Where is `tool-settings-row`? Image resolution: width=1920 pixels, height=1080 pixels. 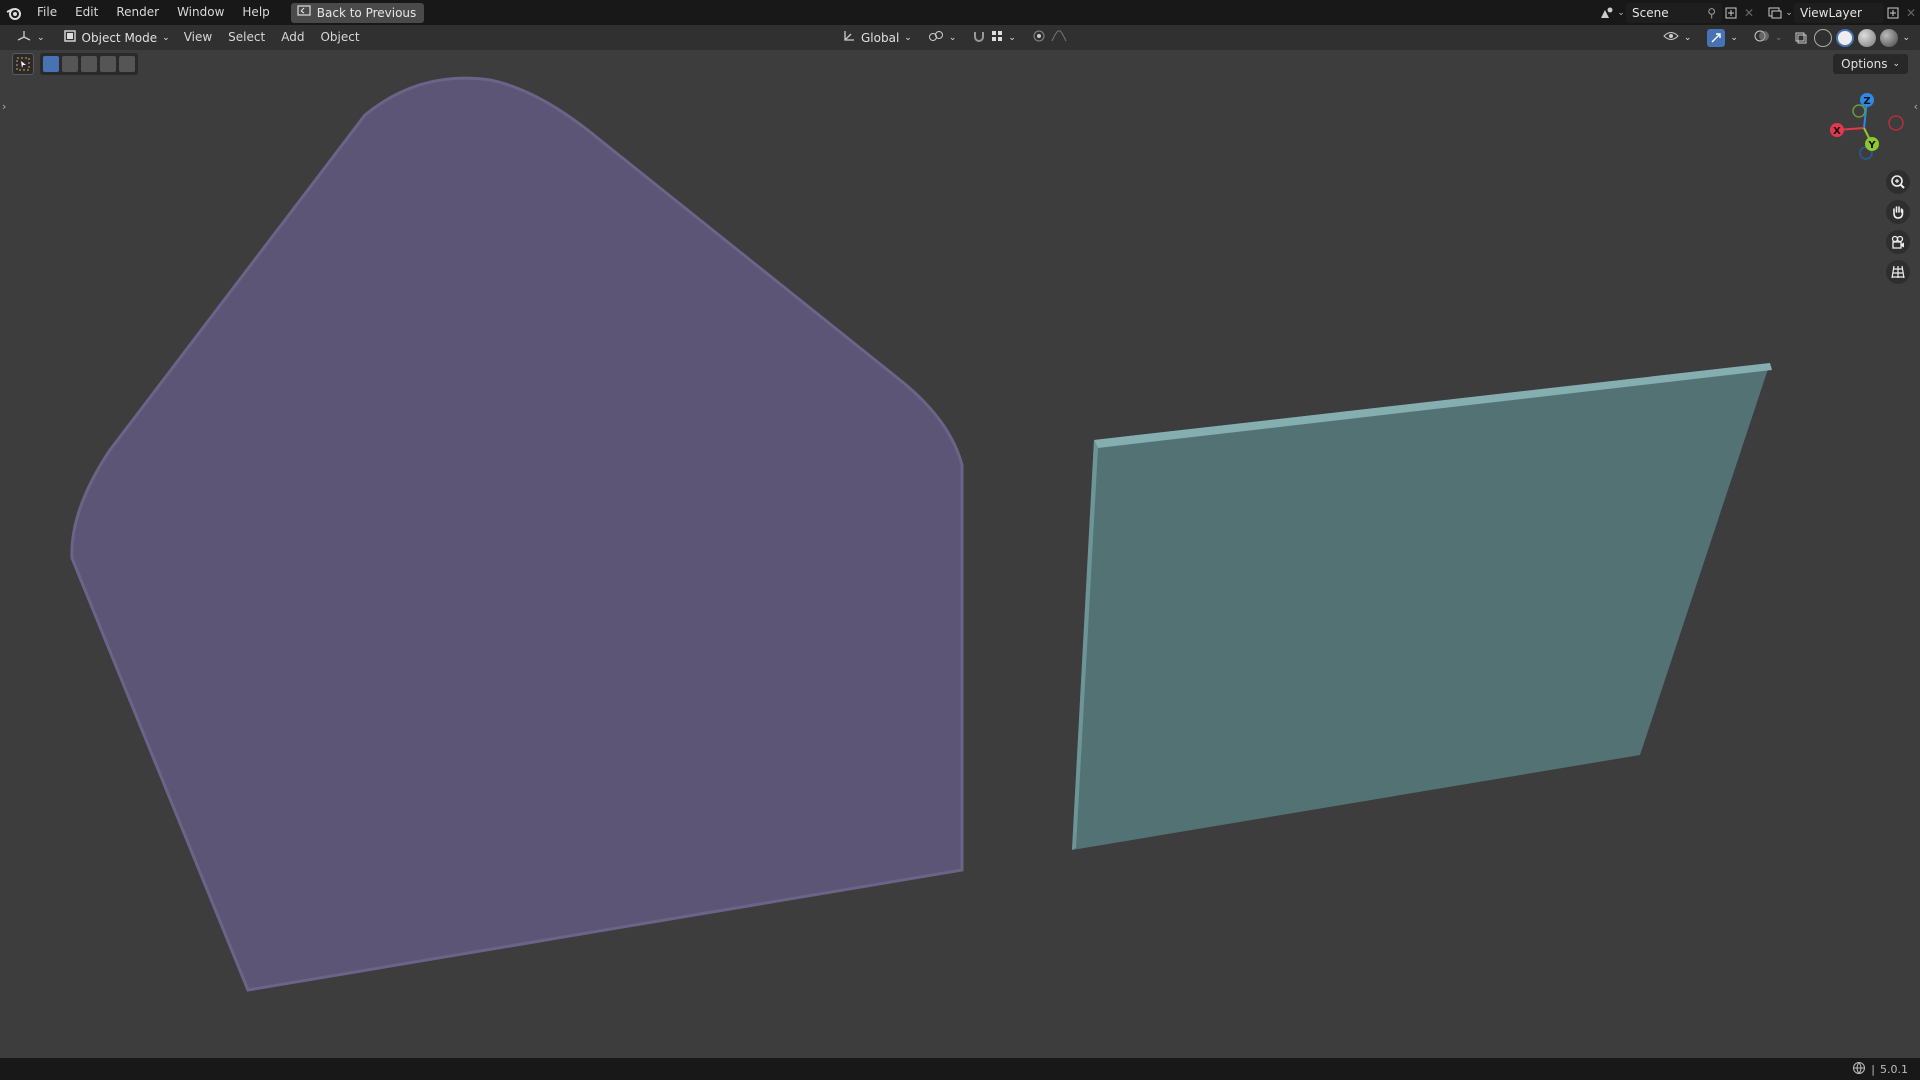
tool-settings-row is located at coordinates (75, 64).